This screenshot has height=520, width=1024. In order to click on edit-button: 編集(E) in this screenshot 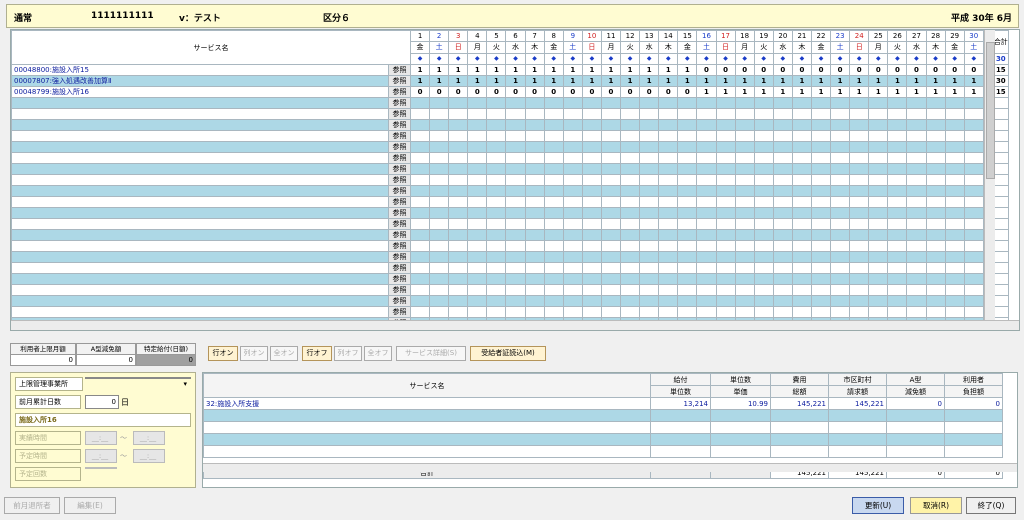, I will do `click(90, 505)`.